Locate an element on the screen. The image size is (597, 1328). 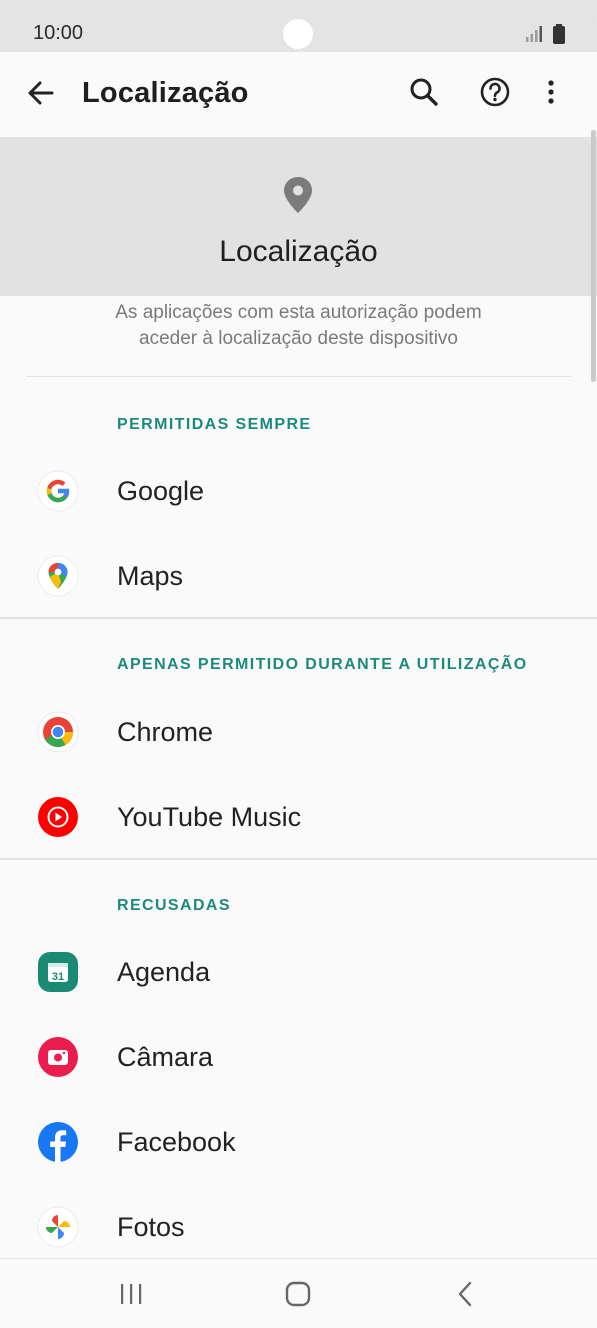
app-row-fotos: Fotos is located at coordinates (298, 1227).